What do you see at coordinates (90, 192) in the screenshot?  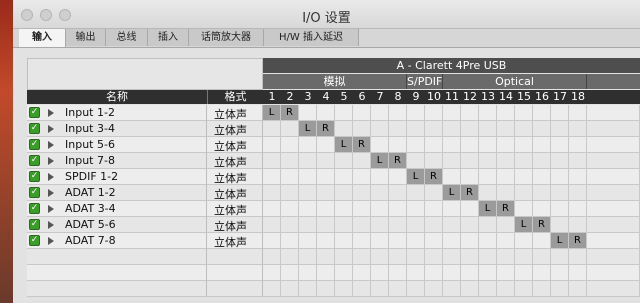 I see `row-name: ADAT 1-2` at bounding box center [90, 192].